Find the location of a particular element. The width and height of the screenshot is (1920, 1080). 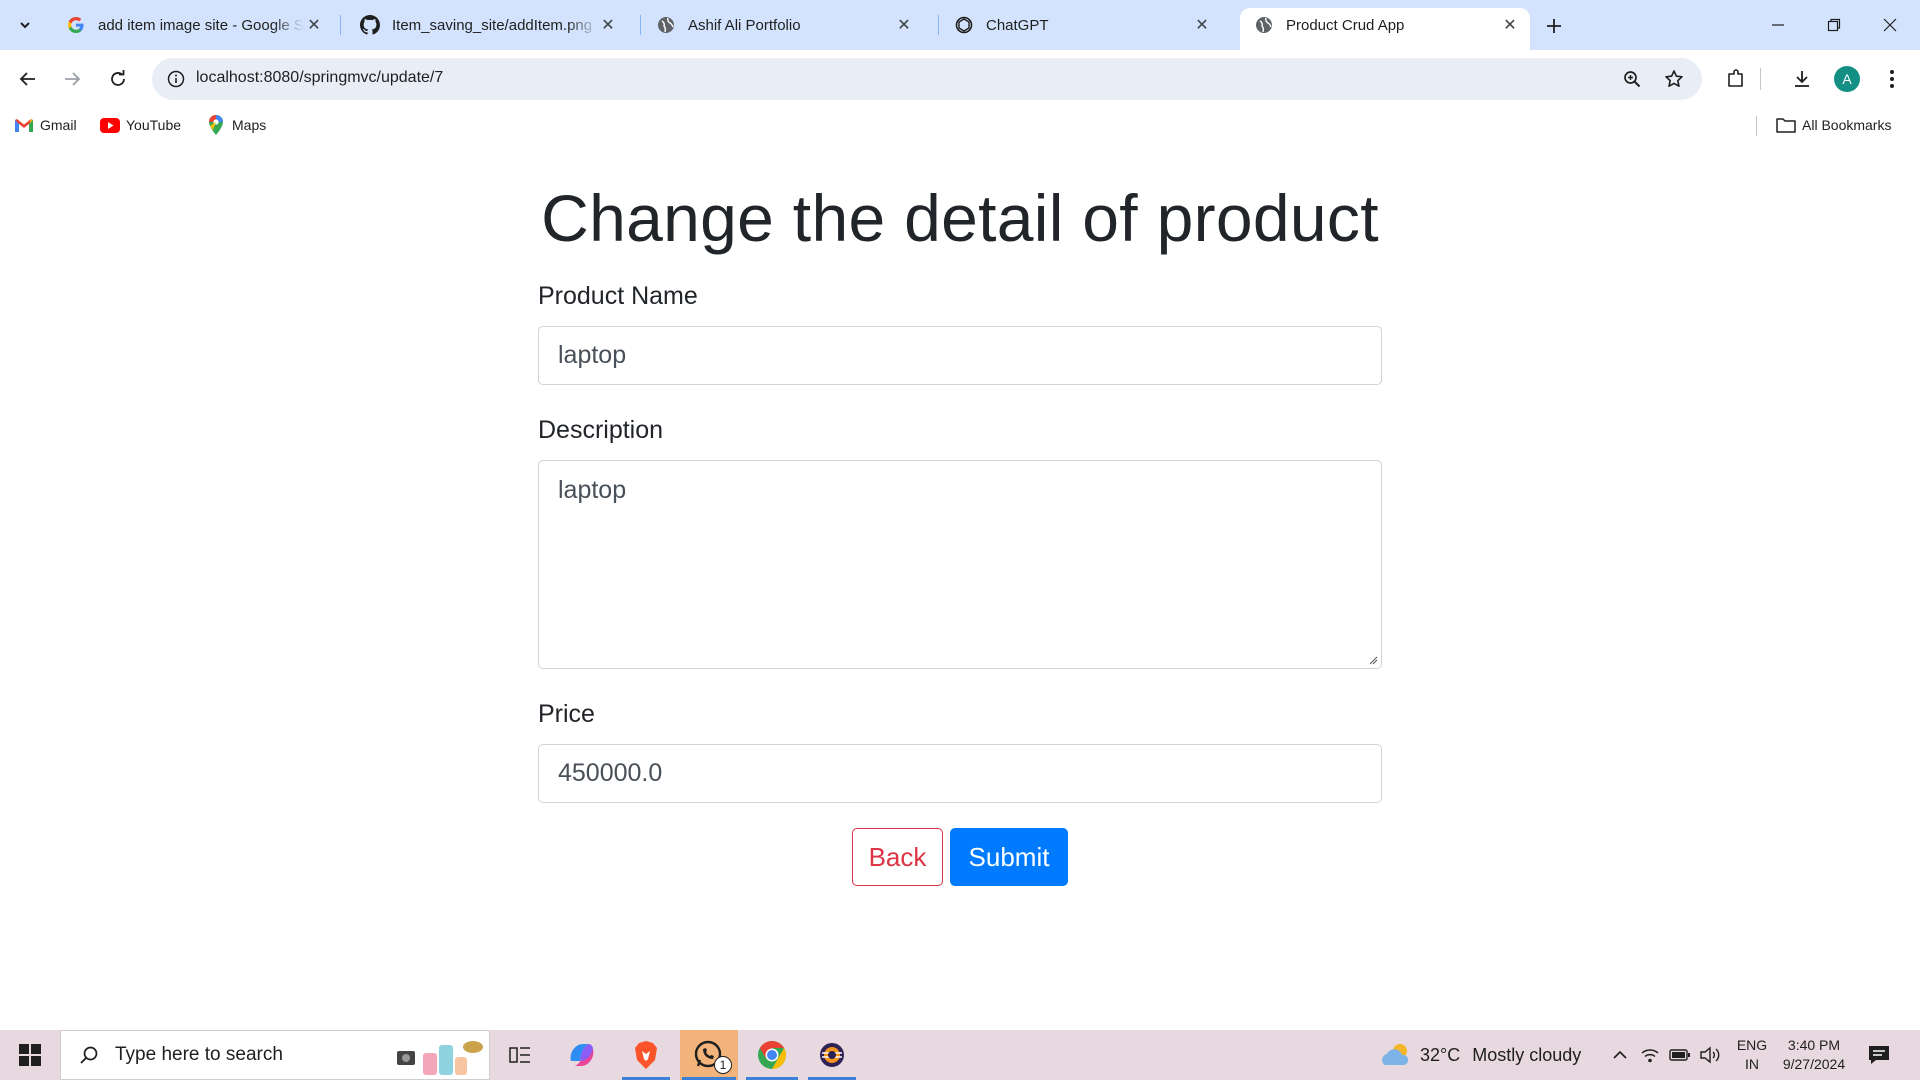

start-button is located at coordinates (30, 1055).